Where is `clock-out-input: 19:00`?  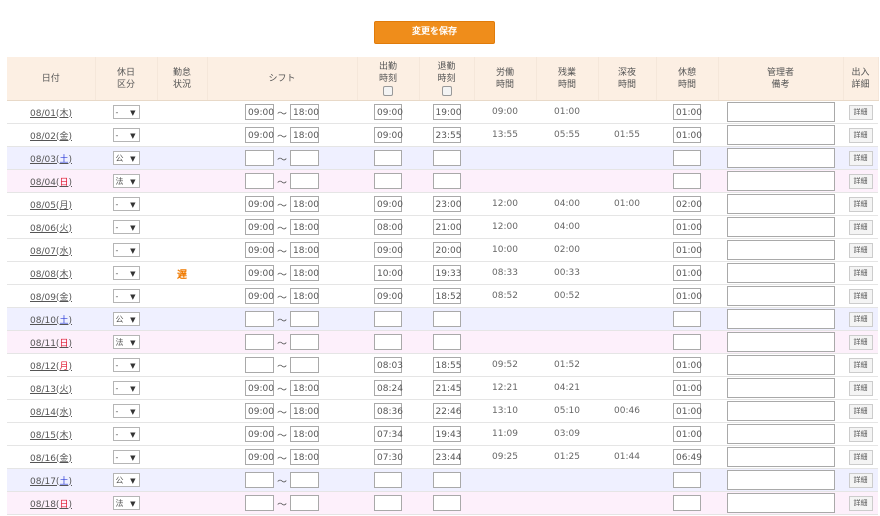 clock-out-input: 19:00 is located at coordinates (446, 112).